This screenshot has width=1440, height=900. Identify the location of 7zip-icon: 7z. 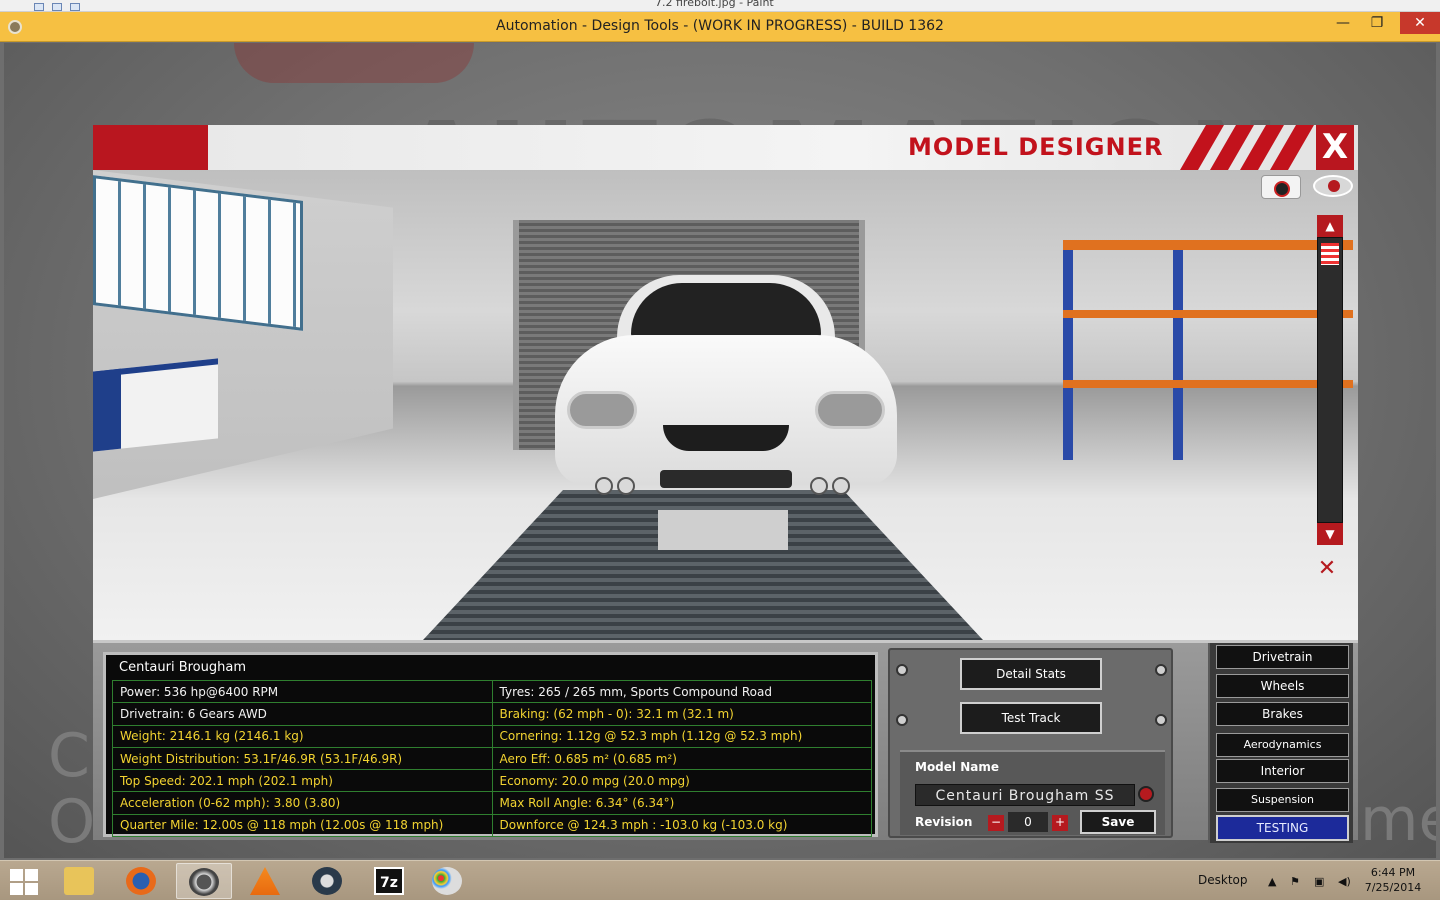
(389, 881).